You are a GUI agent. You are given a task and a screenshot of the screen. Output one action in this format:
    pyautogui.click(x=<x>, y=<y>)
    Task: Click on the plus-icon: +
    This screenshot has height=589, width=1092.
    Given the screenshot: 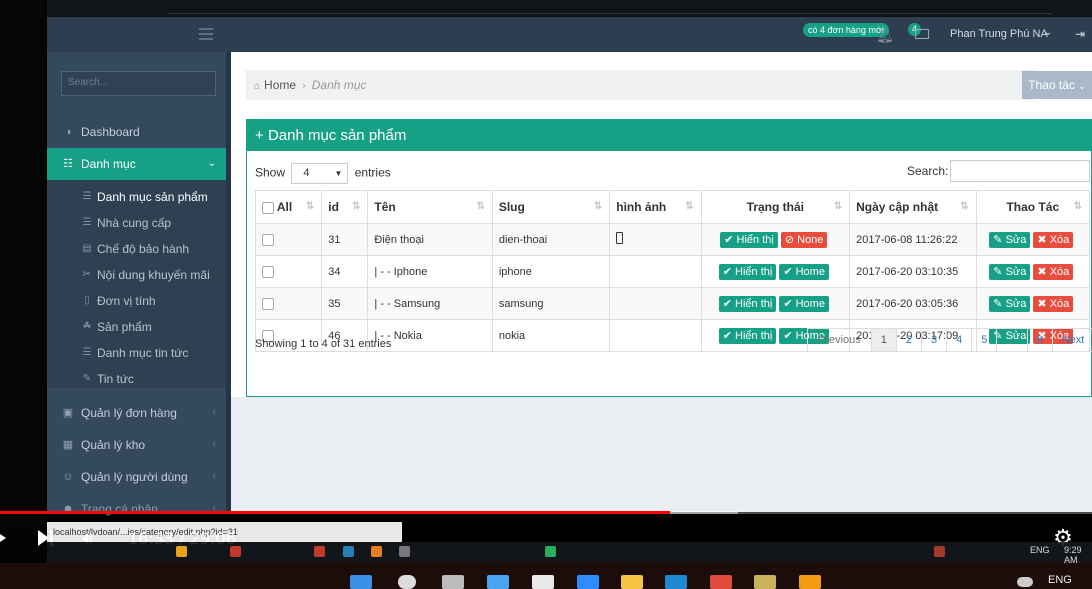 What is the action you would take?
    pyautogui.click(x=259, y=135)
    